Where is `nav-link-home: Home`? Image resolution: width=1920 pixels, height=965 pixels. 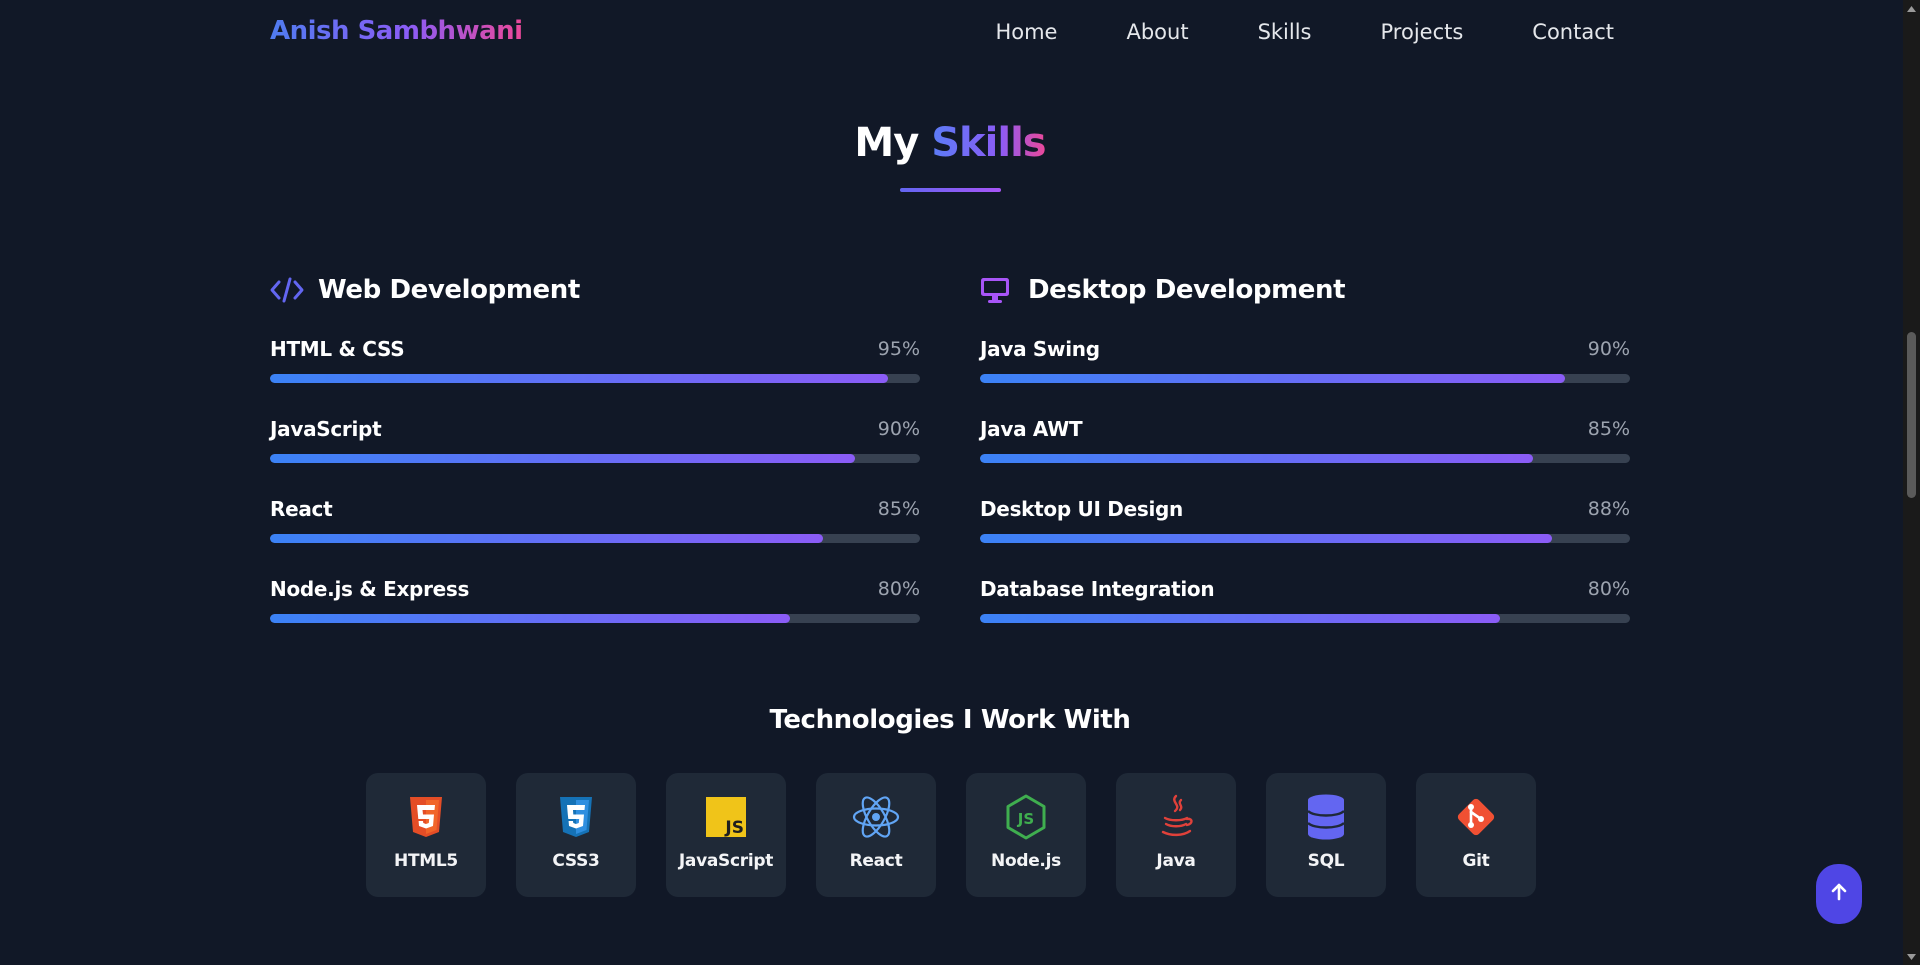
nav-link-home: Home is located at coordinates (1026, 32).